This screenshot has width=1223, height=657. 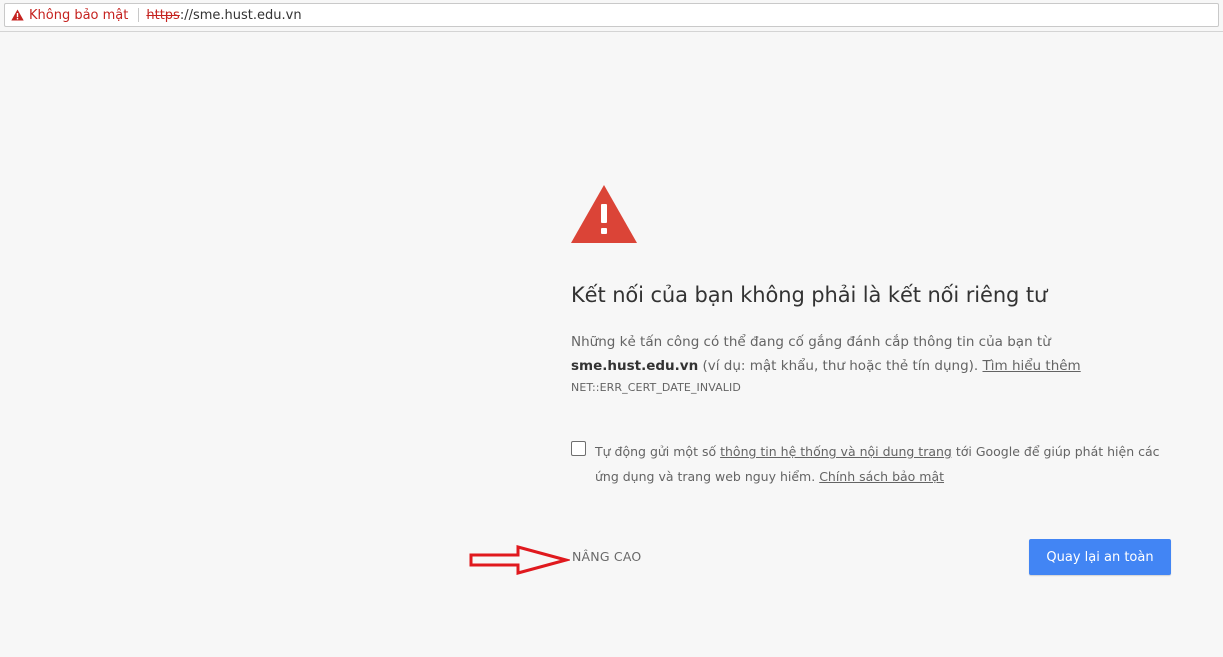 I want to click on address-bar-divider, so click(x=139, y=15).